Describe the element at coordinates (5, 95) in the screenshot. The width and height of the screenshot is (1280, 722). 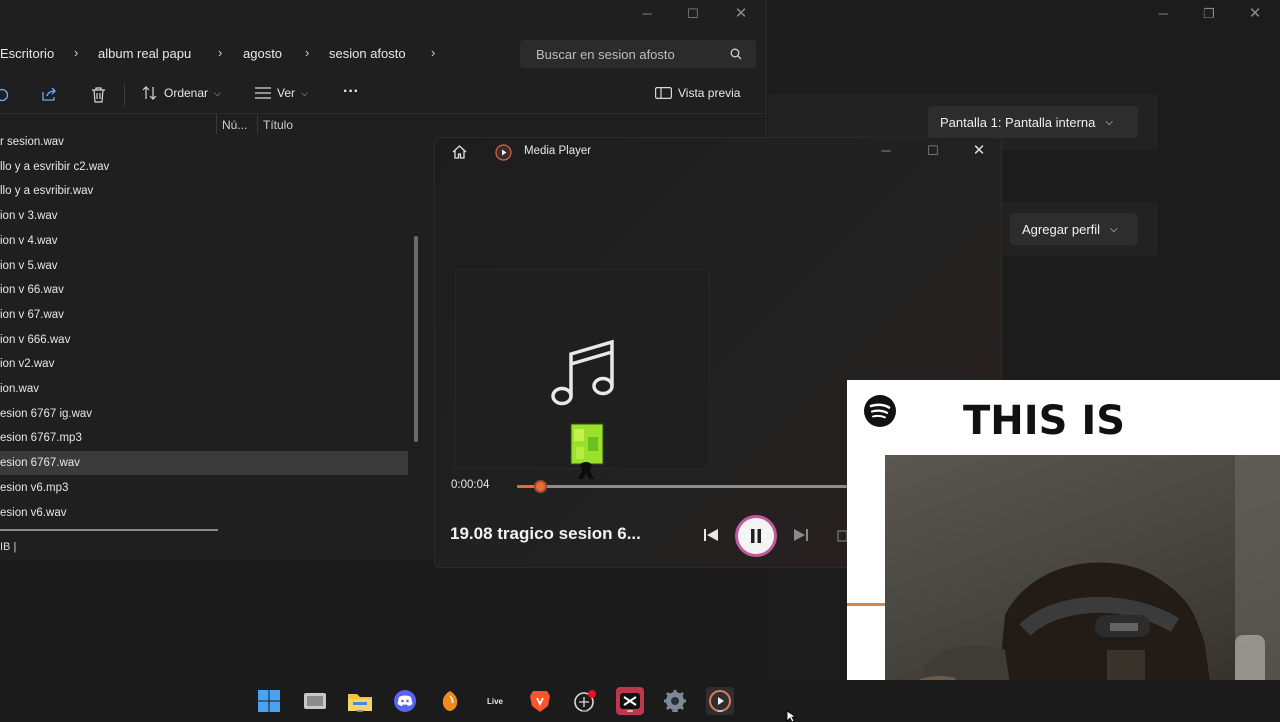
I see `share-link-icon` at that location.